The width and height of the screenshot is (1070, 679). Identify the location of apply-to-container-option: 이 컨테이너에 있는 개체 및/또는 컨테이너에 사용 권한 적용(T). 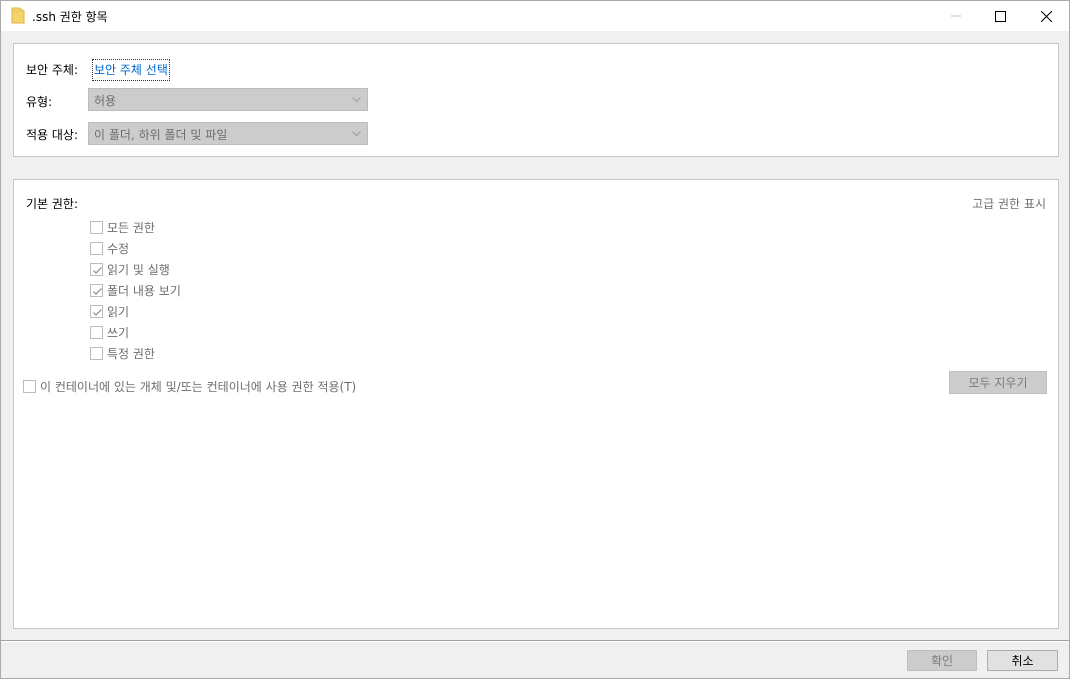
(189, 386).